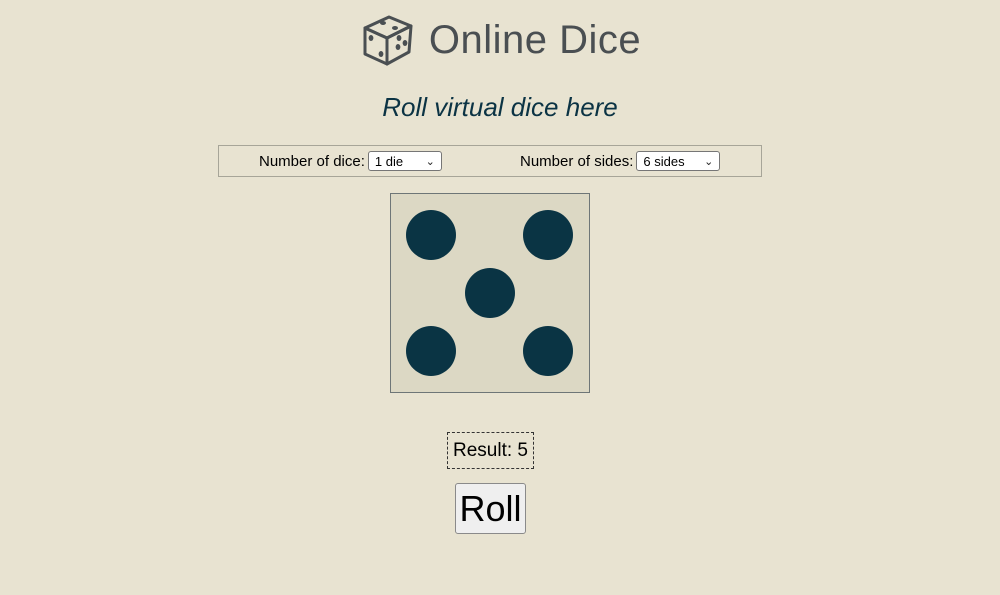 The height and width of the screenshot is (595, 1000). I want to click on page-subtitle: Roll virtual dice here, so click(500, 107).